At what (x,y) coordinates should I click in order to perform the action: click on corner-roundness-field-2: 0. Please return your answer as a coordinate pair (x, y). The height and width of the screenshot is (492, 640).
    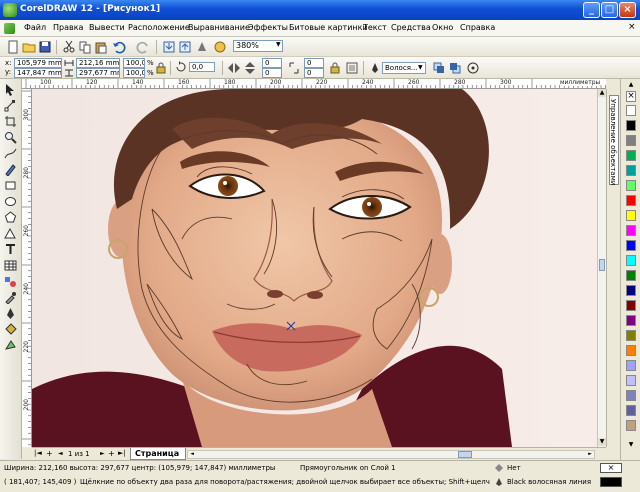
    Looking at the image, I should click on (272, 73).